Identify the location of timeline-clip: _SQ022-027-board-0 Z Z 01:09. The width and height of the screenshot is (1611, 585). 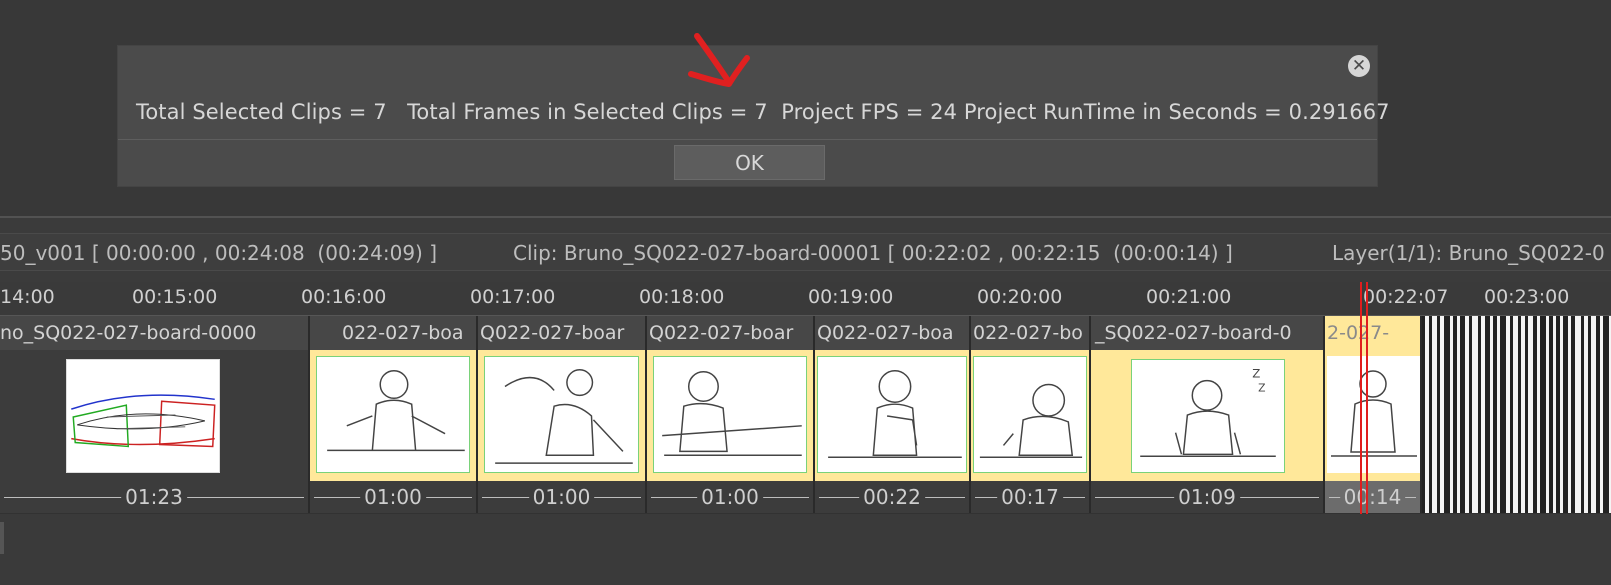
(1208, 414).